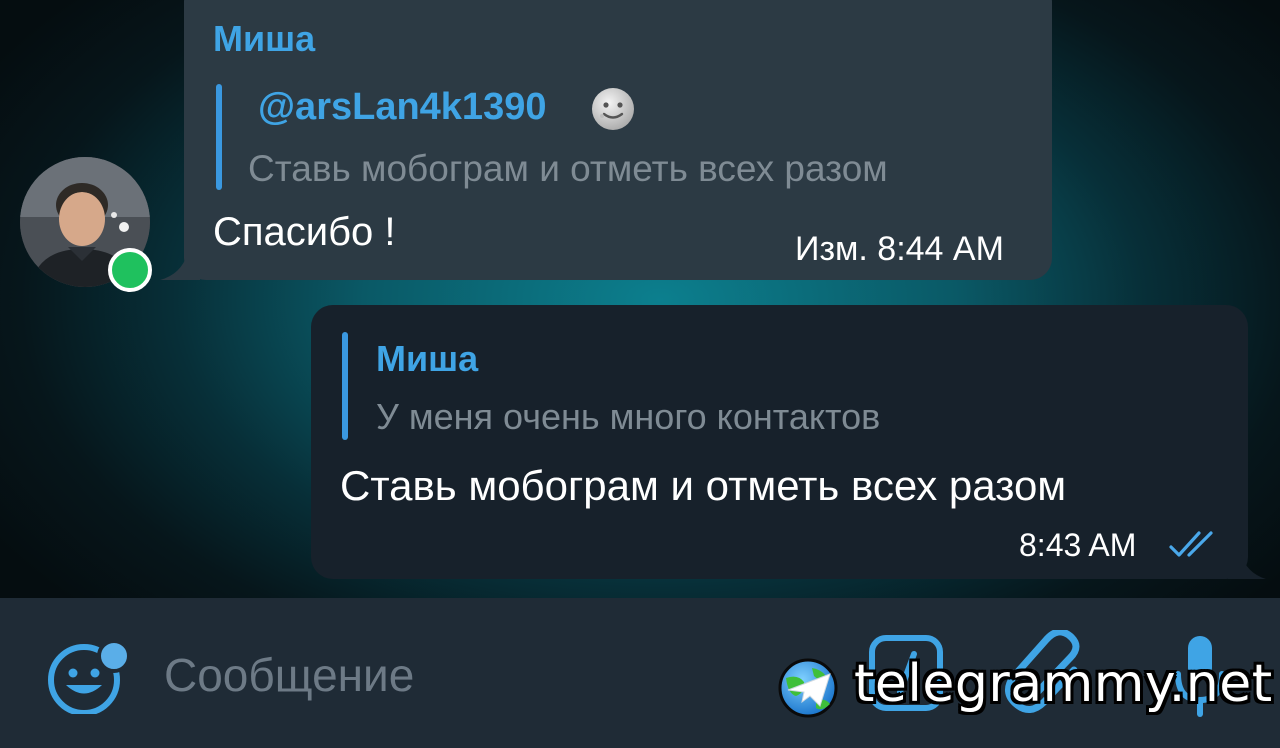 The width and height of the screenshot is (1280, 748). I want to click on reply-author: @arsLan4k1390, so click(402, 107).